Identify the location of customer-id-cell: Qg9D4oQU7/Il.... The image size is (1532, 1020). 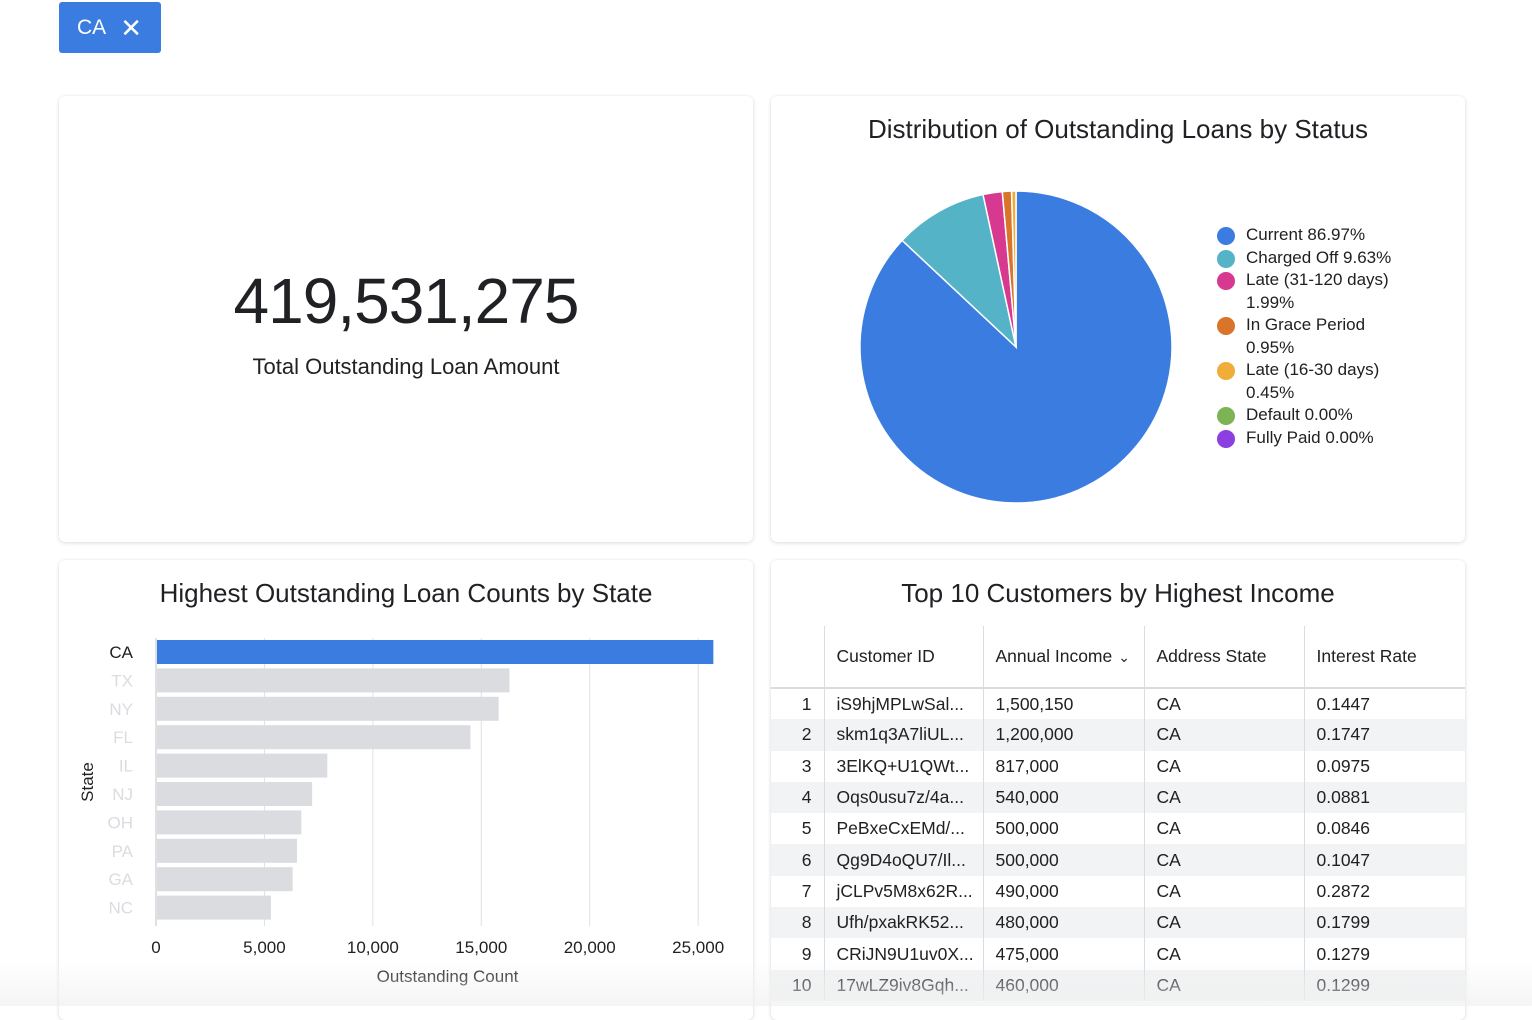
(903, 860).